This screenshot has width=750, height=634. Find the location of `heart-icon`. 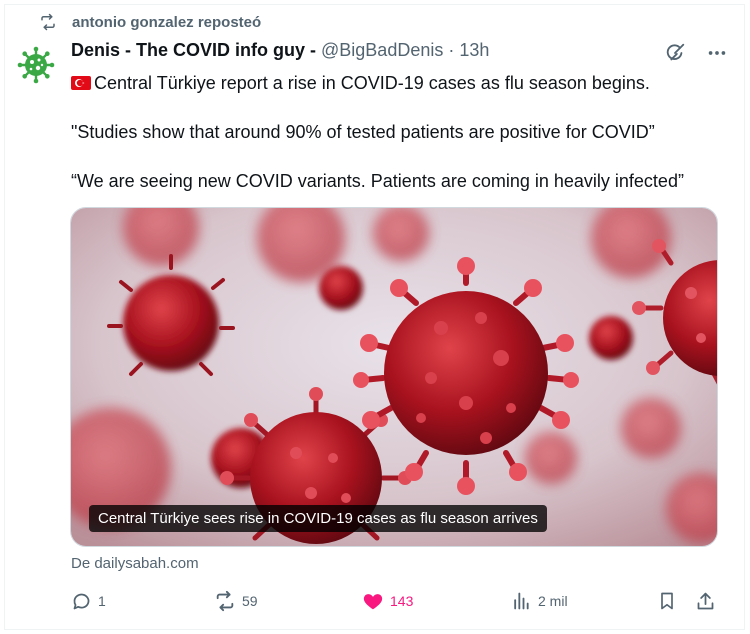

heart-icon is located at coordinates (373, 601).